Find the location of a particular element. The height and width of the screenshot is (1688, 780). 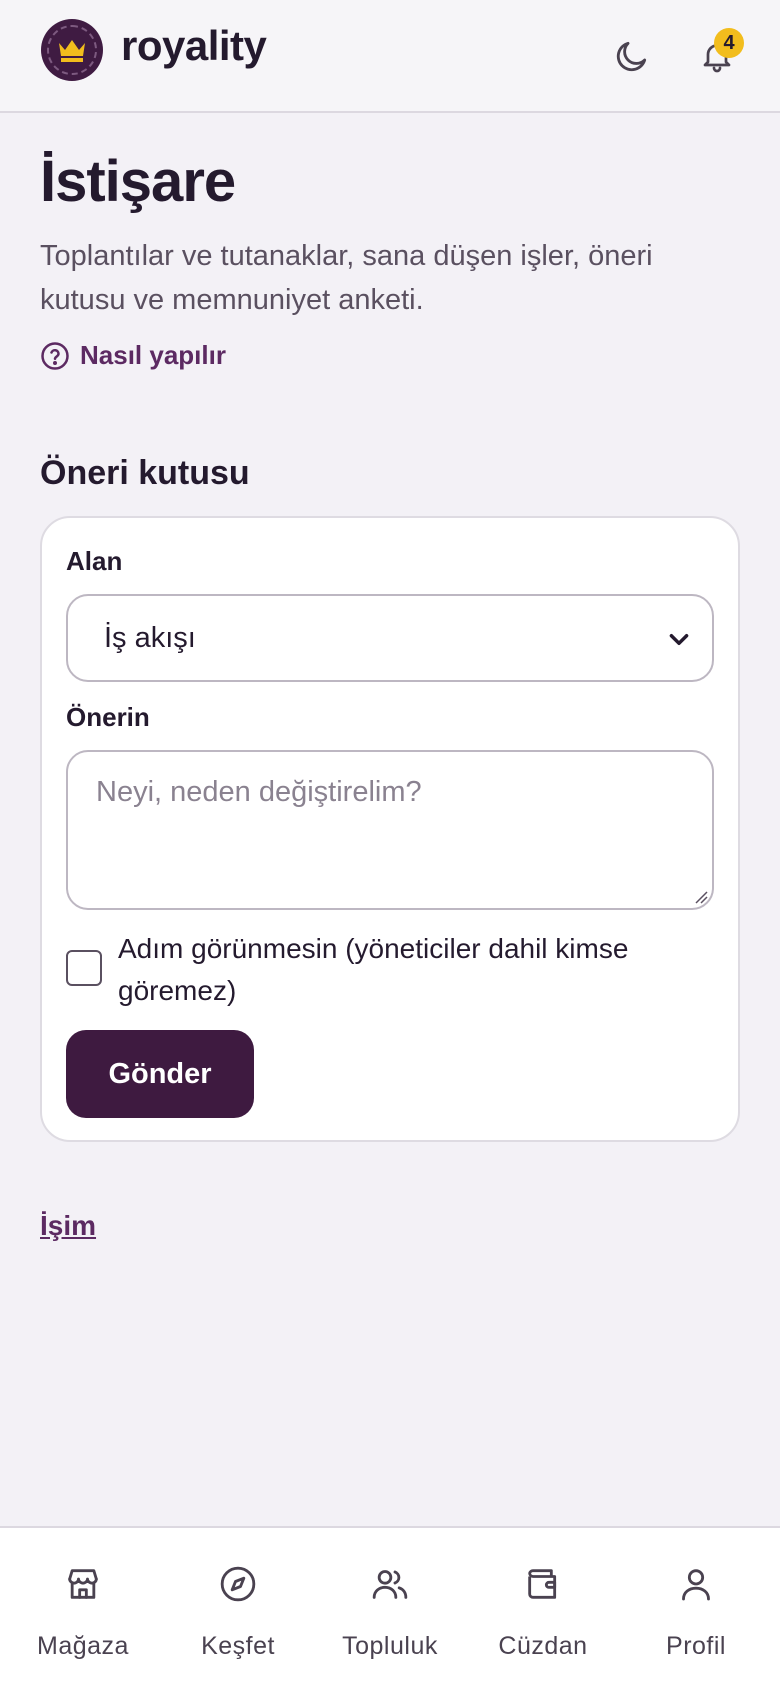

nav-label-profile: Profil is located at coordinates (696, 1646).